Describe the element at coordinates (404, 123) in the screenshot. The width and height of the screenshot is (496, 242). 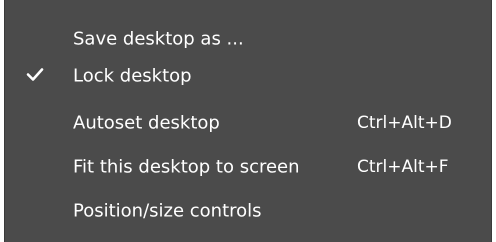
I see `menu-item-shortcut: Ctrl+Alt+D` at that location.